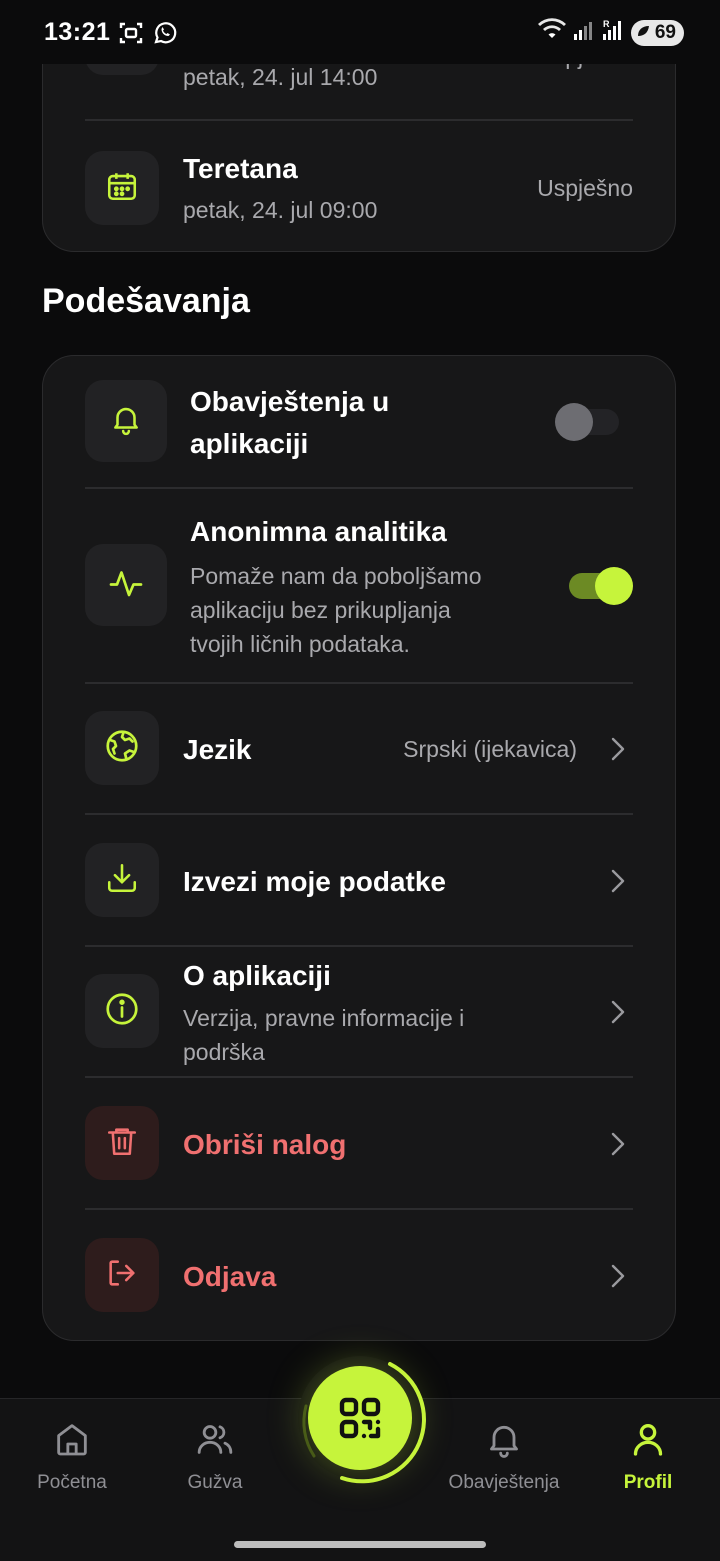 The image size is (720, 1561). I want to click on setting-description: Pomaže nam da poboljšamo, so click(336, 576).